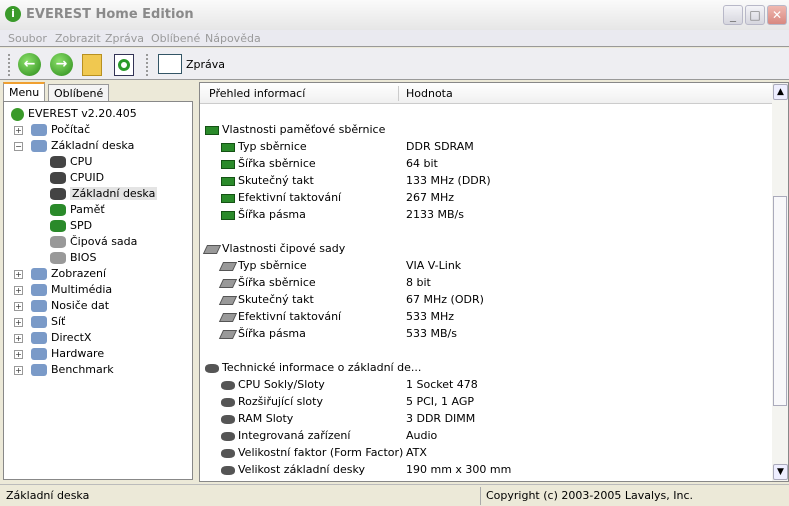 The height and width of the screenshot is (506, 789). What do you see at coordinates (17, 114) in the screenshot?
I see `everest-icon` at bounding box center [17, 114].